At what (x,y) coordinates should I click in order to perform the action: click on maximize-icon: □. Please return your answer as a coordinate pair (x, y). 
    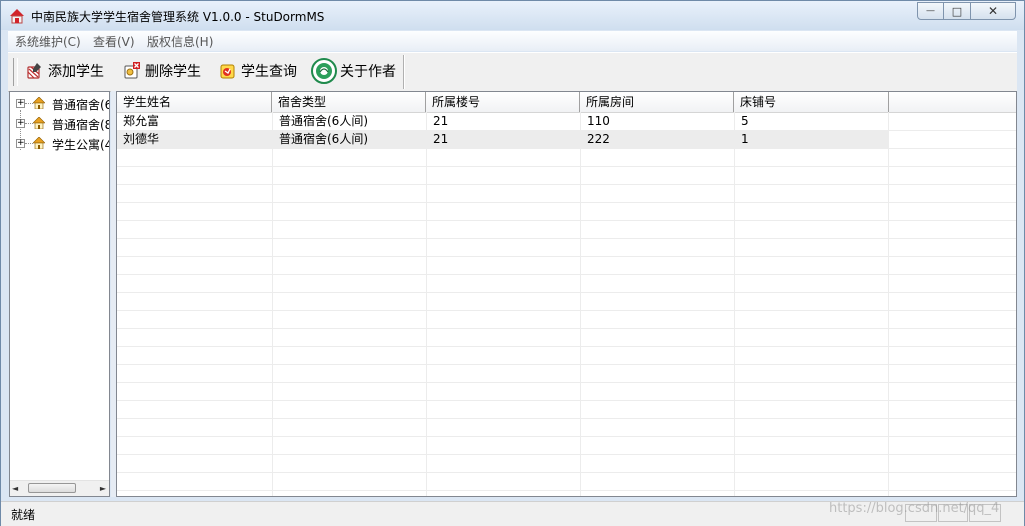
    Looking at the image, I should click on (957, 11).